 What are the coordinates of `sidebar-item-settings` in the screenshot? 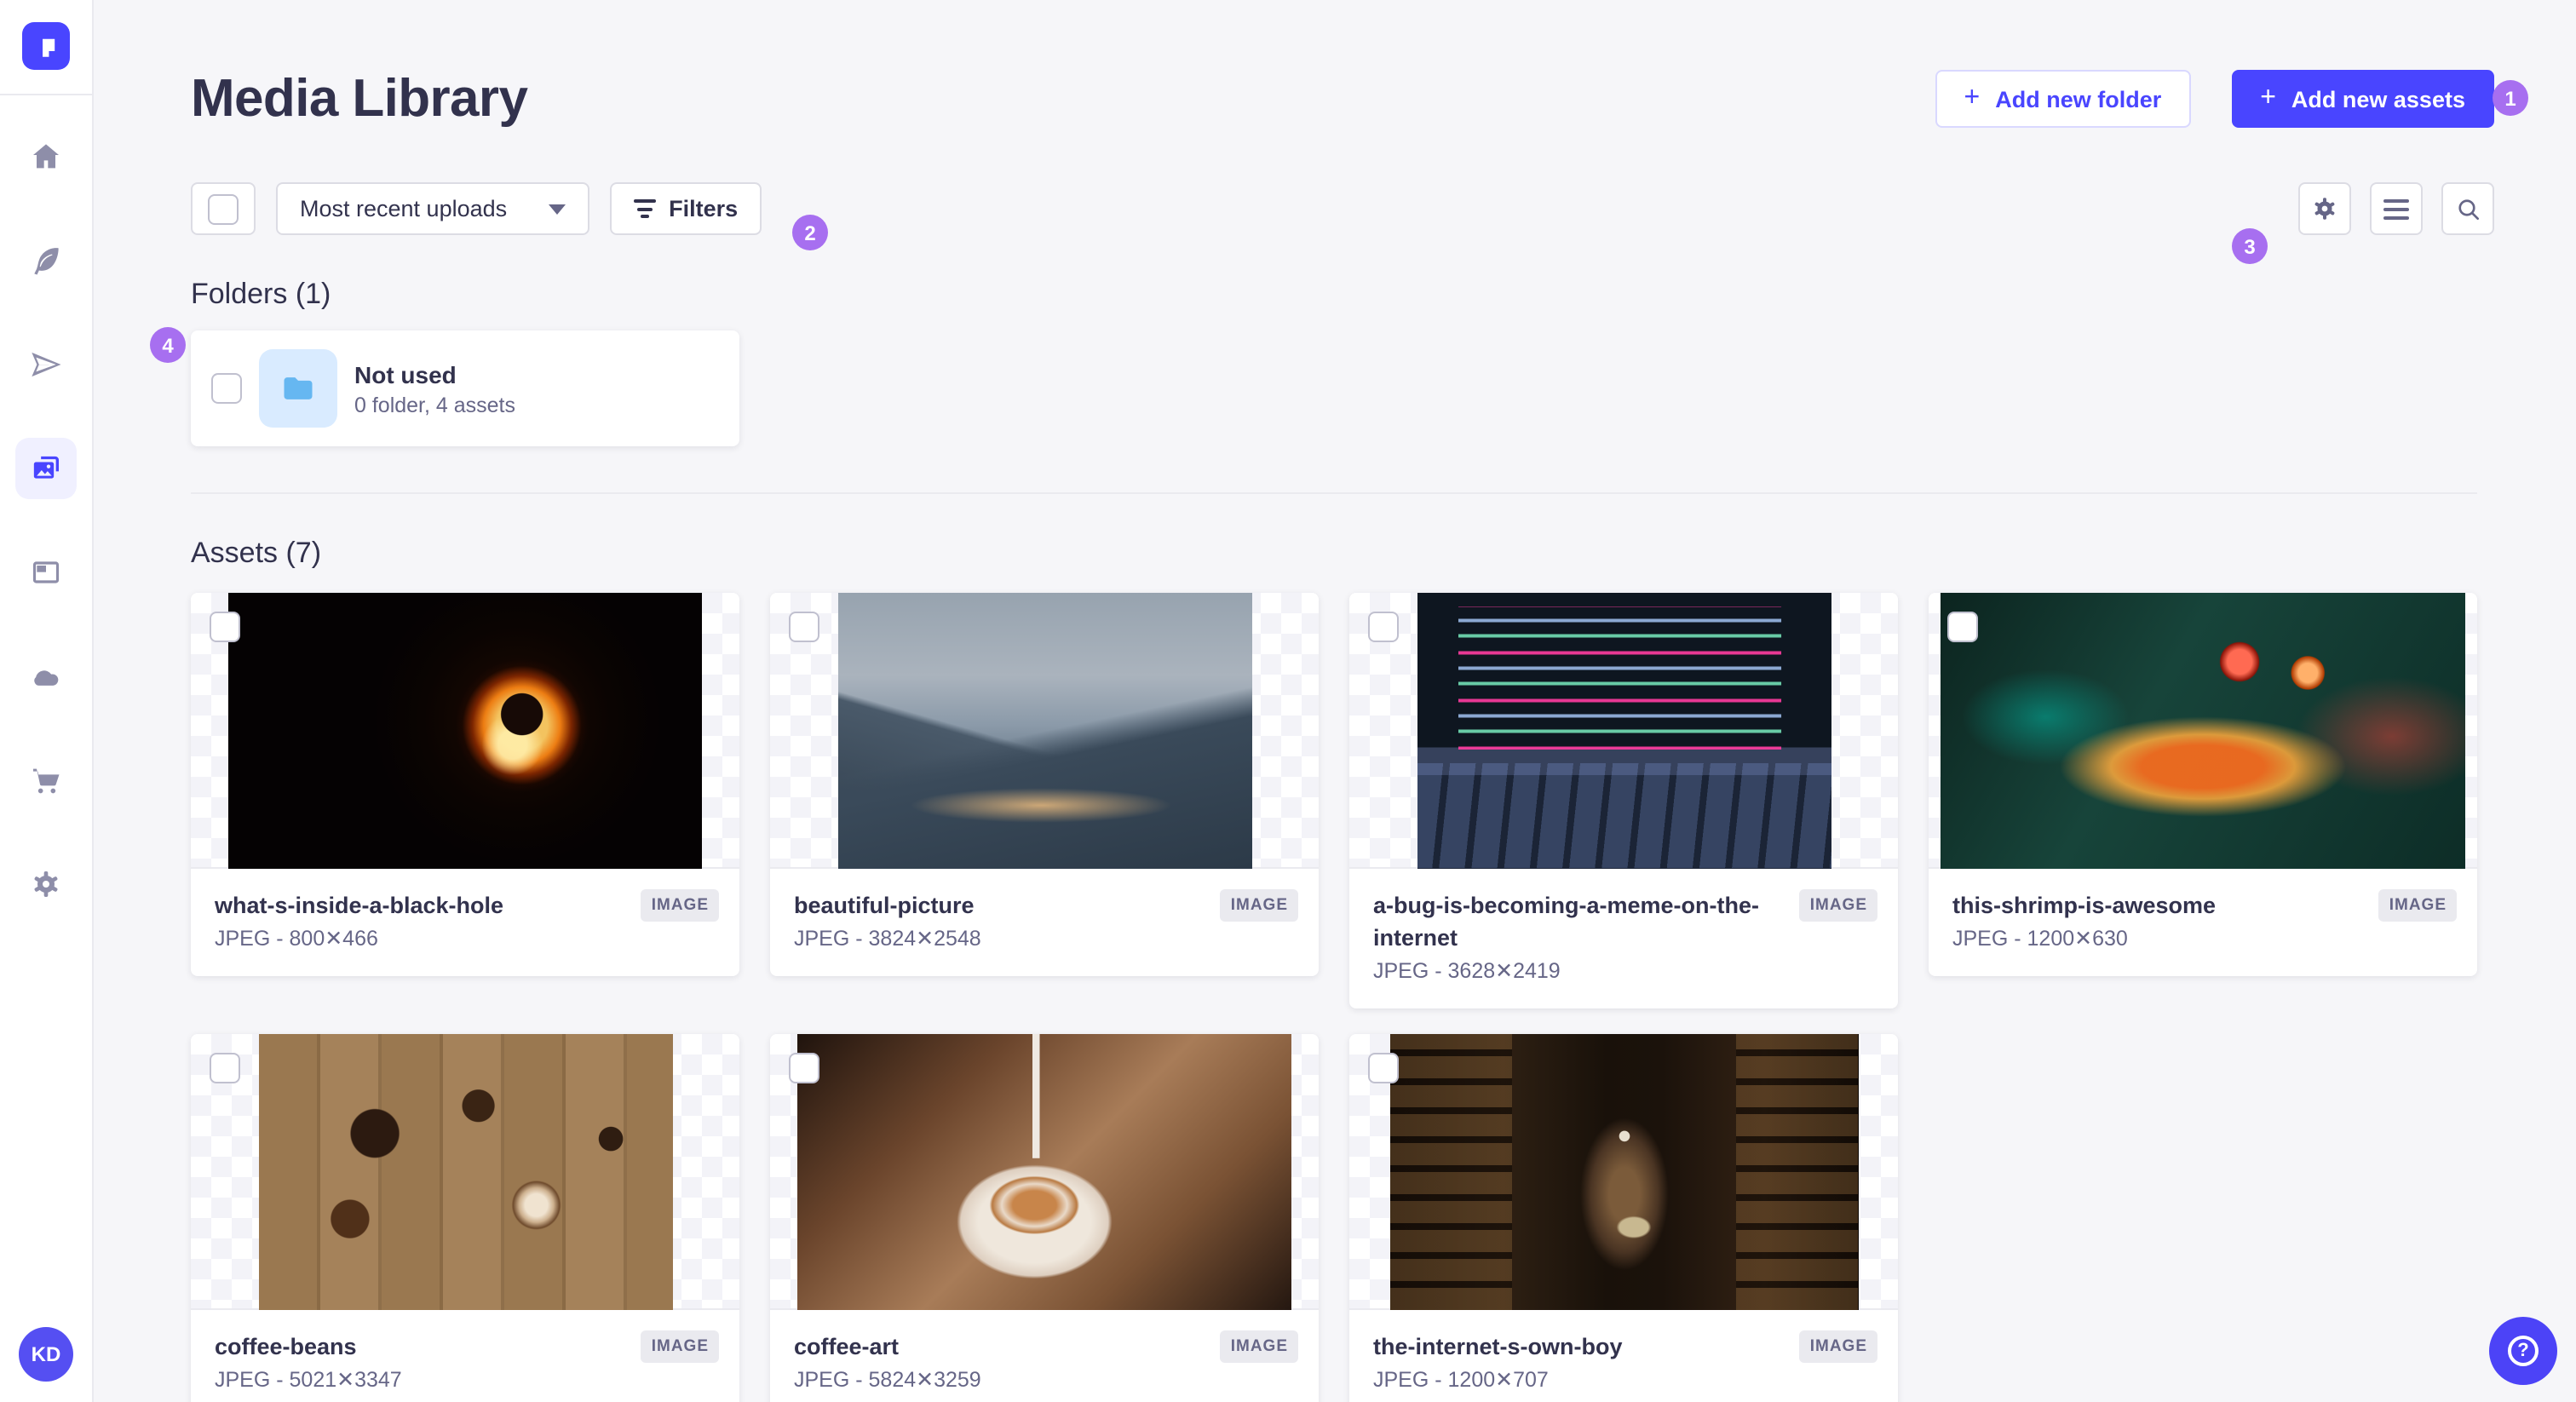 It's located at (46, 884).